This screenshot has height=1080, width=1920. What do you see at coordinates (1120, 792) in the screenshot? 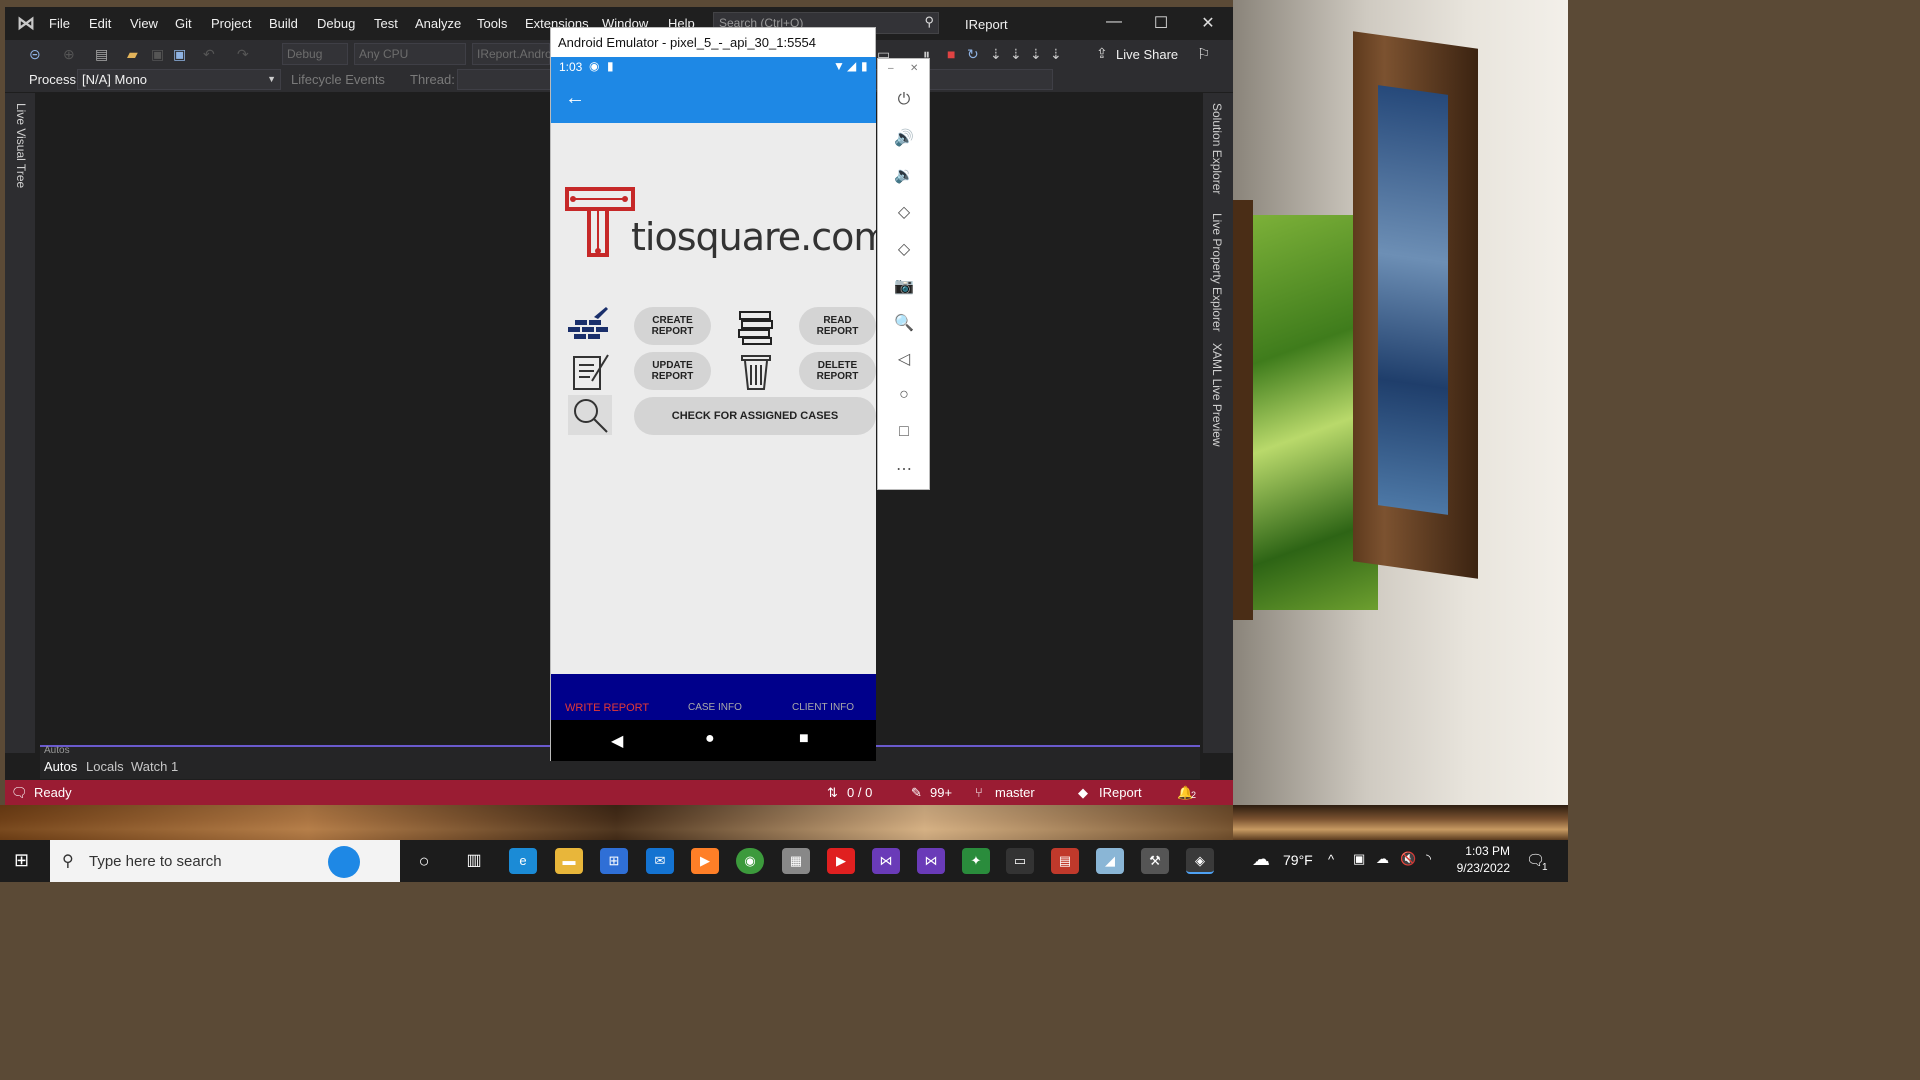
I see `repo-name: IReport` at bounding box center [1120, 792].